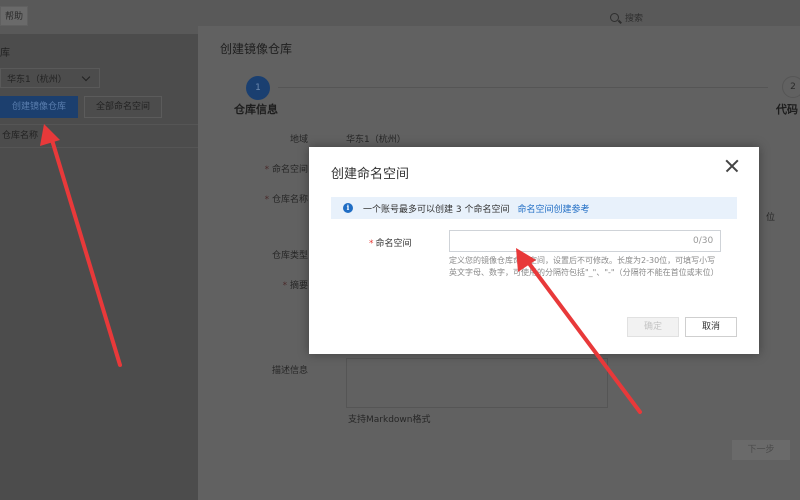 The width and height of the screenshot is (800, 500). I want to click on close-icon, so click(732, 166).